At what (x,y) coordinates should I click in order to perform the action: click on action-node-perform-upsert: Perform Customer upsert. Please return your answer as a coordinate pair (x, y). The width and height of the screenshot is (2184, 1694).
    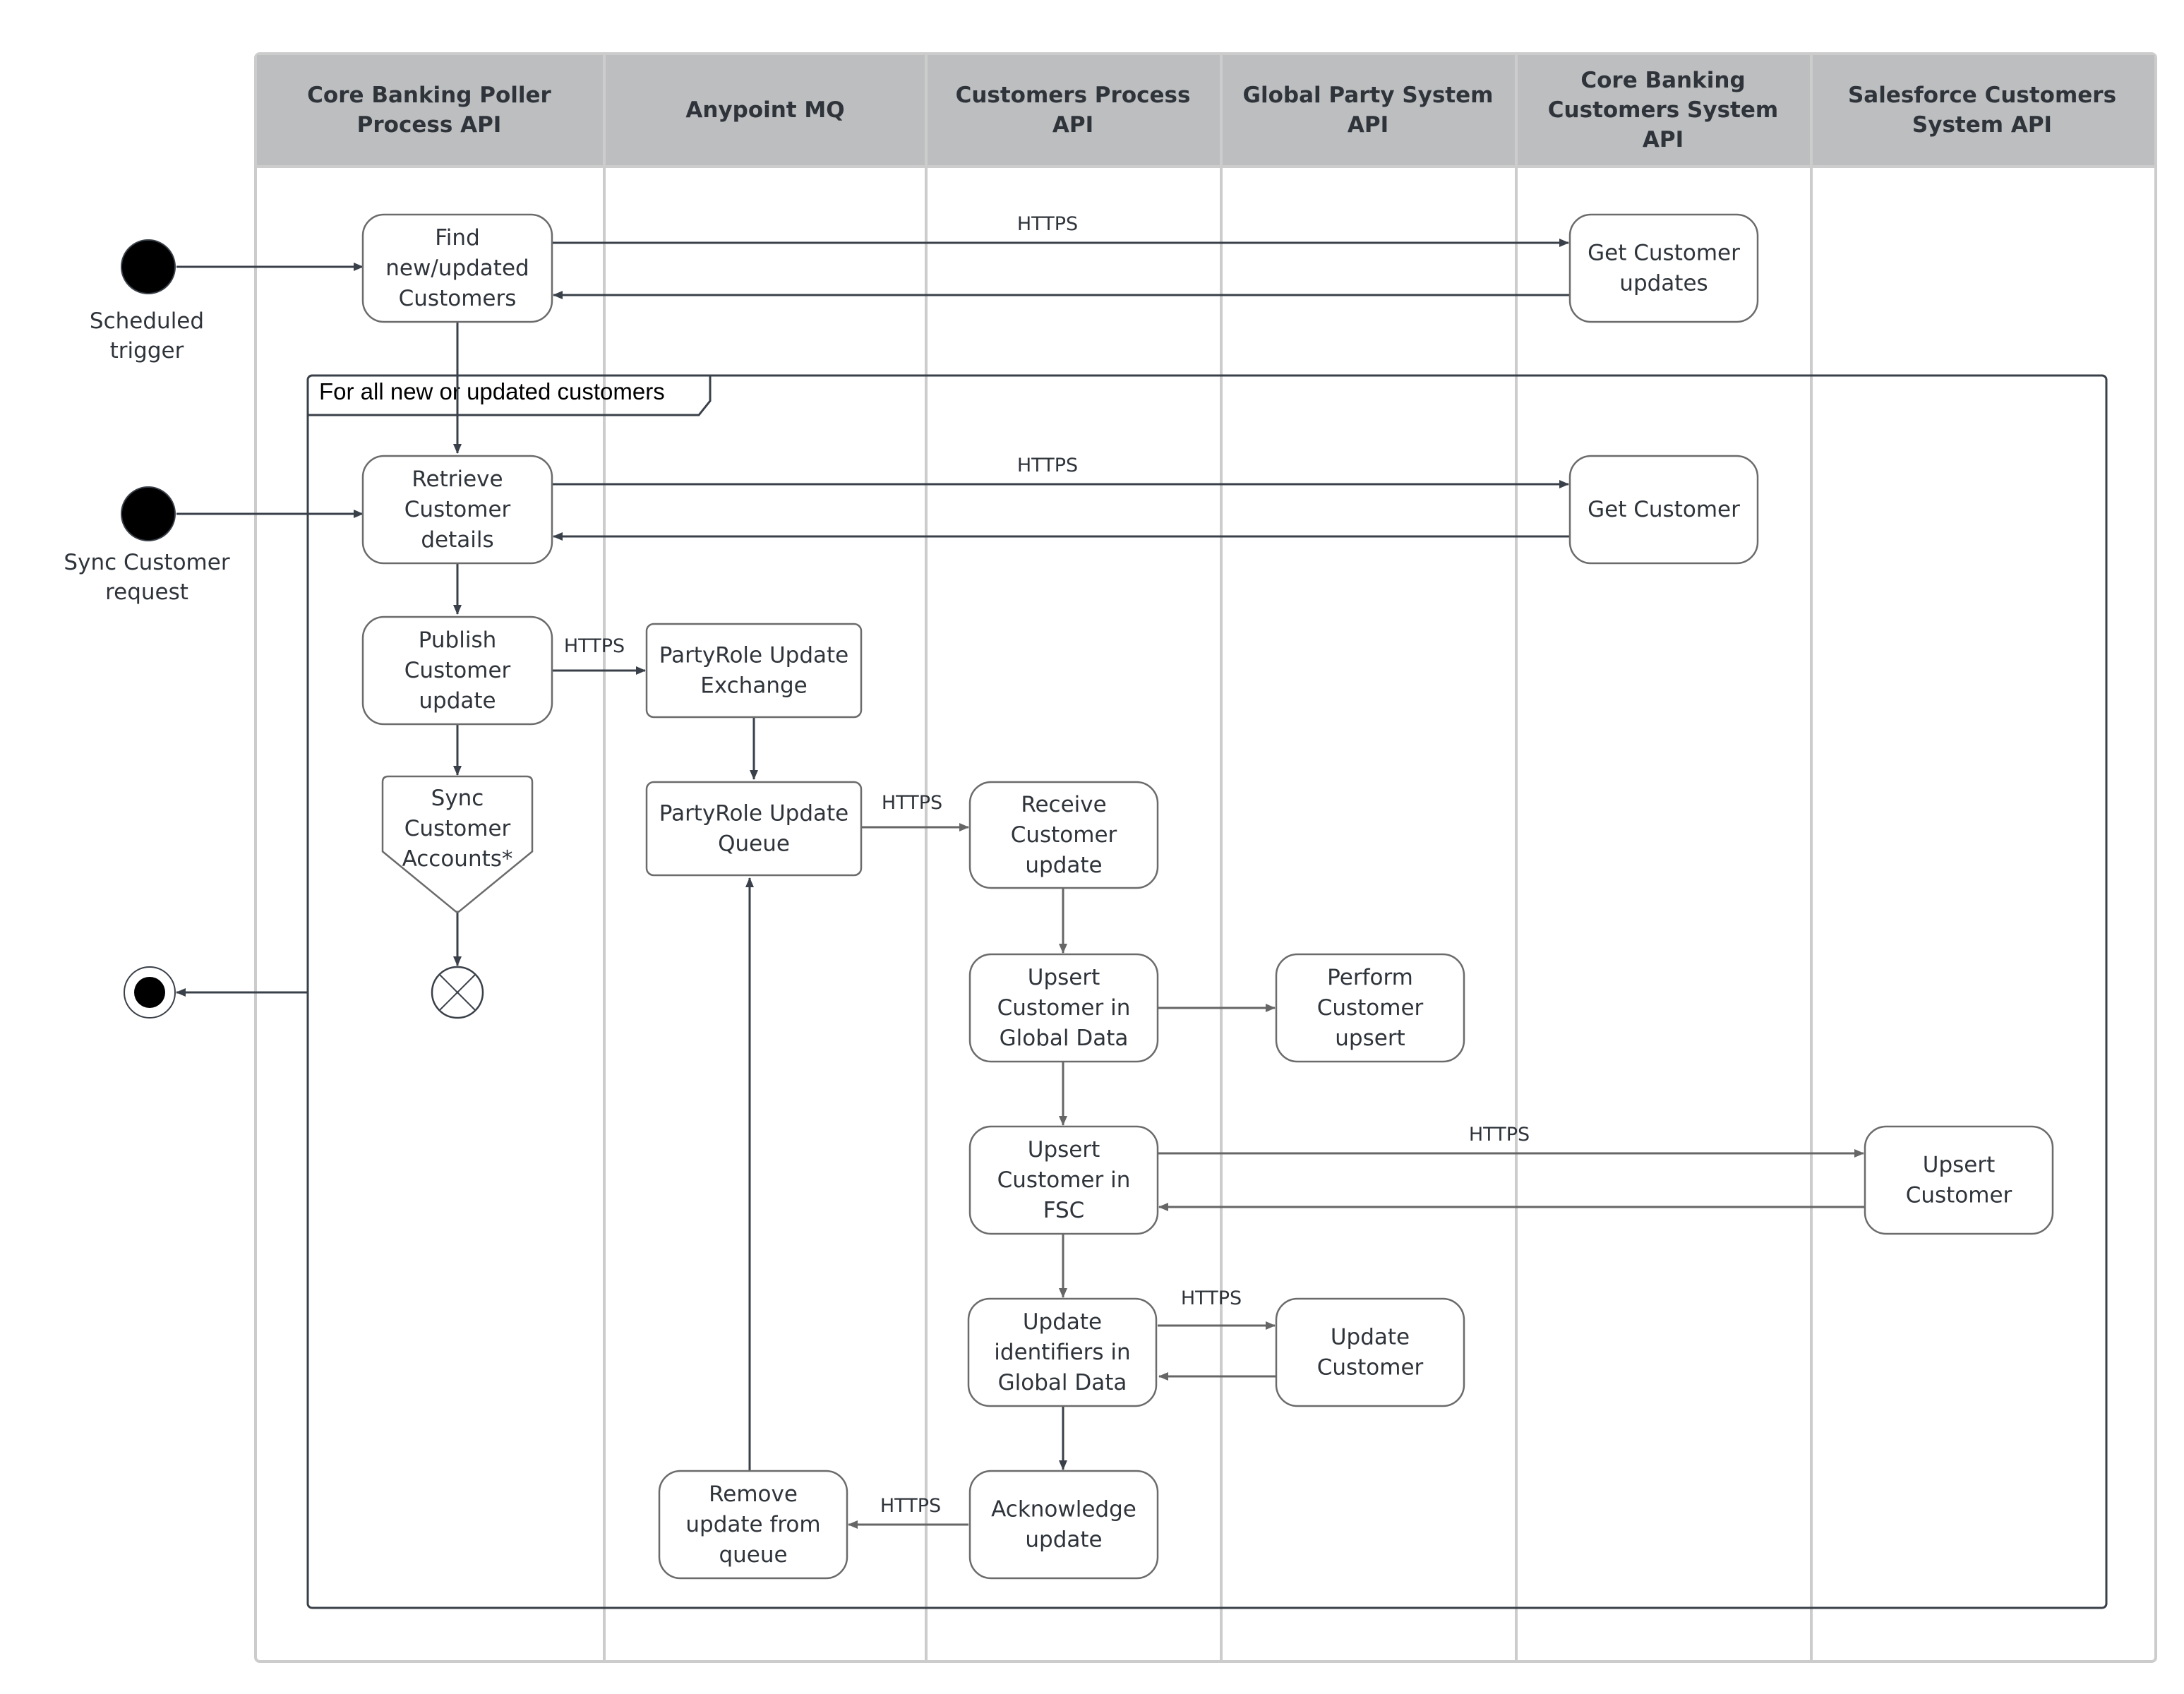
    Looking at the image, I should click on (1370, 1008).